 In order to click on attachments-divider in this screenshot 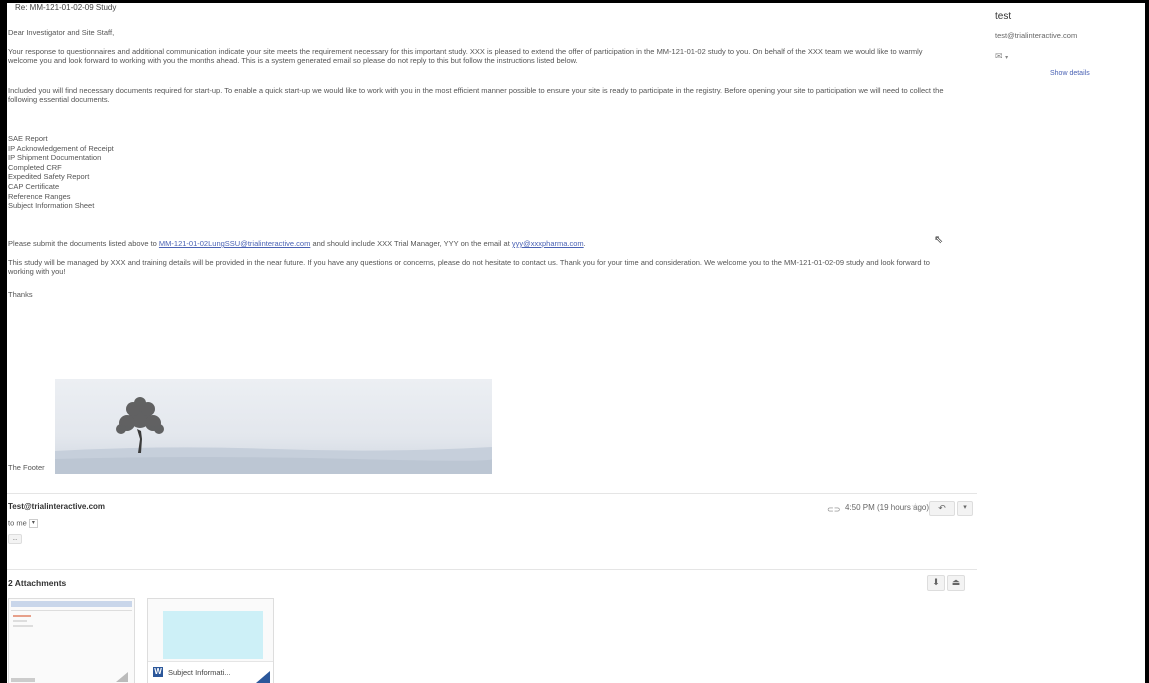, I will do `click(492, 569)`.